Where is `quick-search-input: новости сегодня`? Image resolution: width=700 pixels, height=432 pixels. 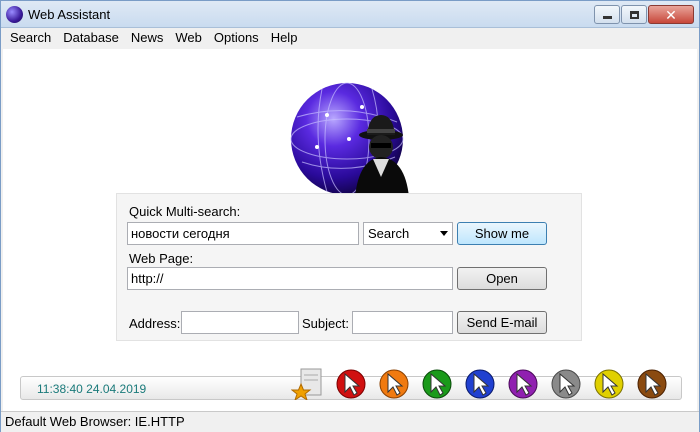
quick-search-input: новости сегодня is located at coordinates (243, 233).